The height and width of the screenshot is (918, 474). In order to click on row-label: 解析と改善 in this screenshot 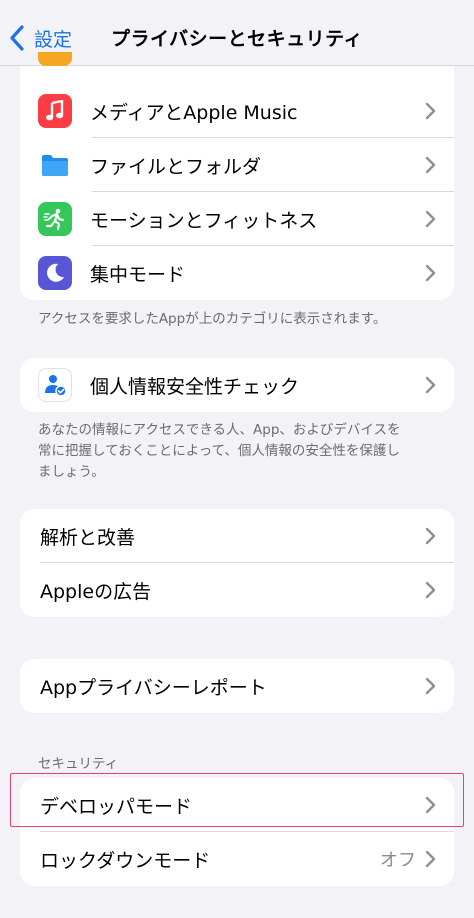, I will do `click(88, 537)`.